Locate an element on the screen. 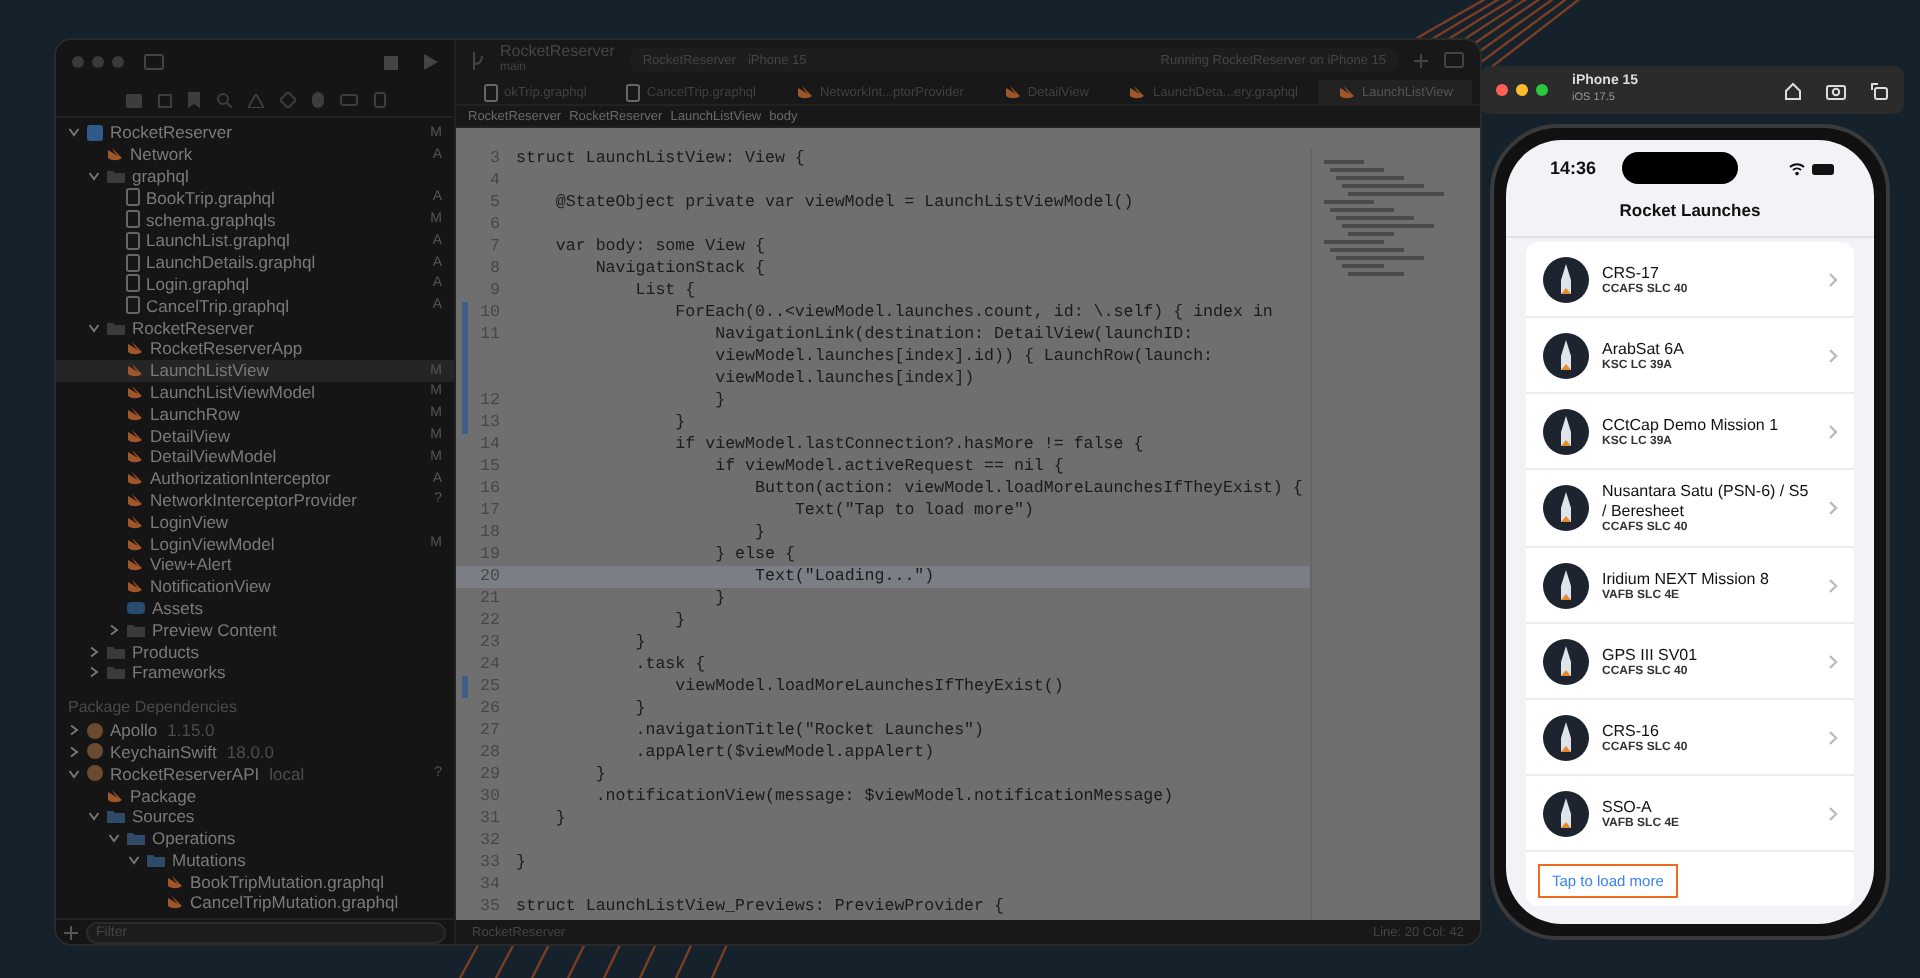  mission-name: Iridium NEXT Mission 8 is located at coordinates (1686, 579).